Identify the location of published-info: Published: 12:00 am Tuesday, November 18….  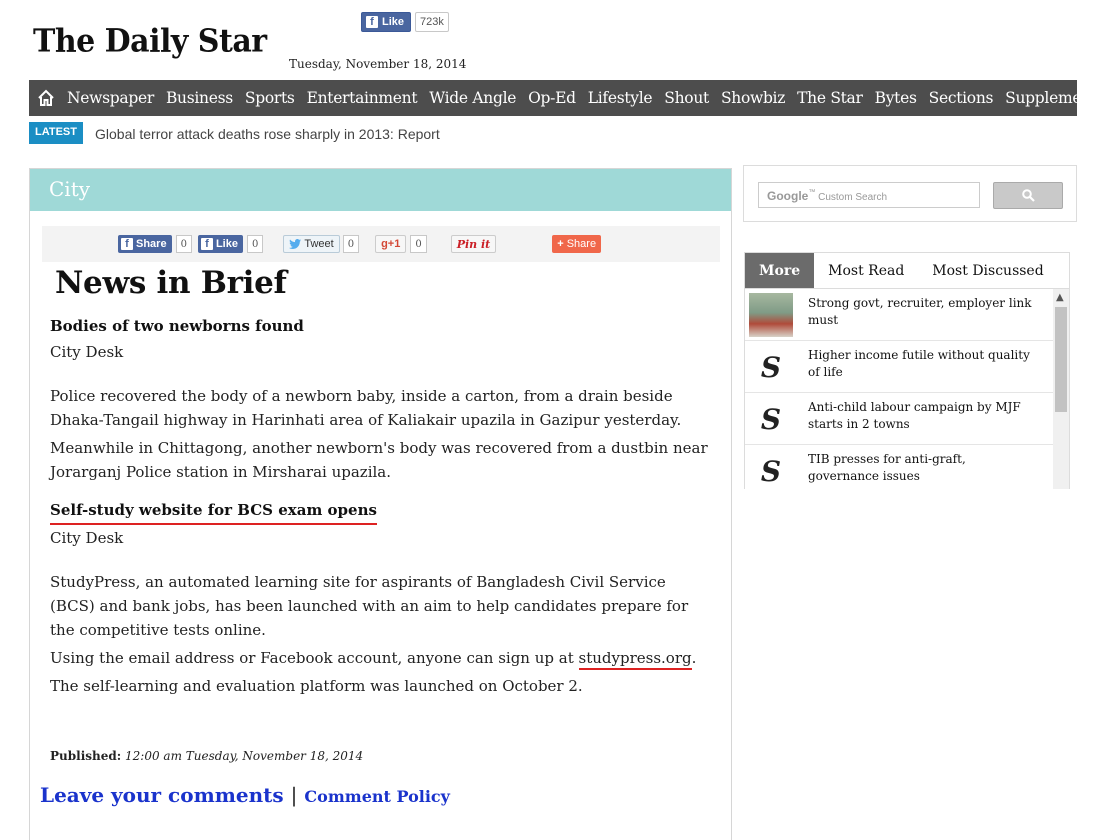
(206, 756).